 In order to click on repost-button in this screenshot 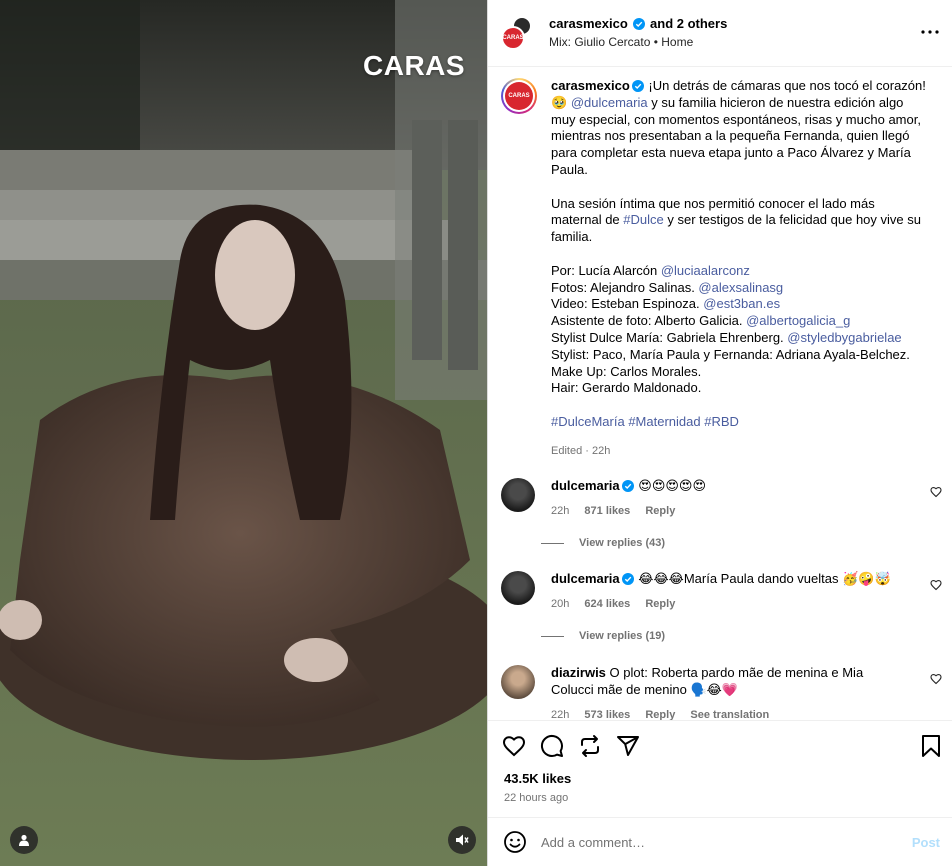, I will do `click(590, 746)`.